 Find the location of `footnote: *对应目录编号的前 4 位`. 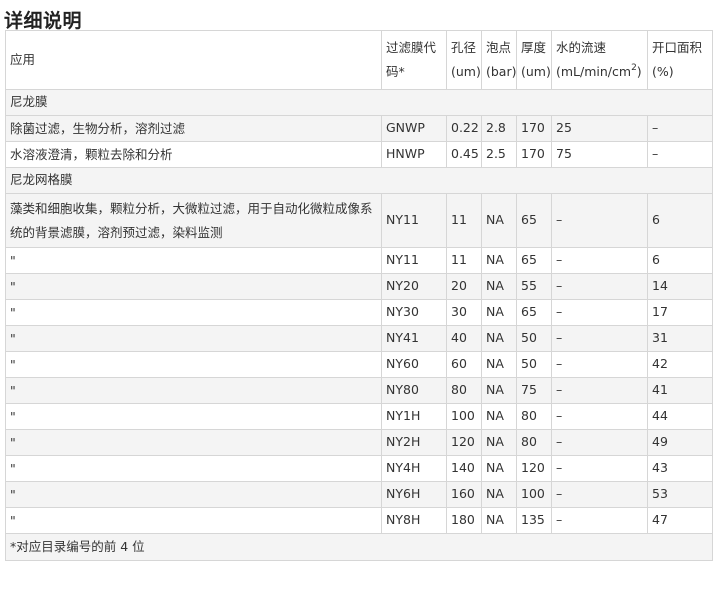

footnote: *对应目录编号的前 4 位 is located at coordinates (359, 547).